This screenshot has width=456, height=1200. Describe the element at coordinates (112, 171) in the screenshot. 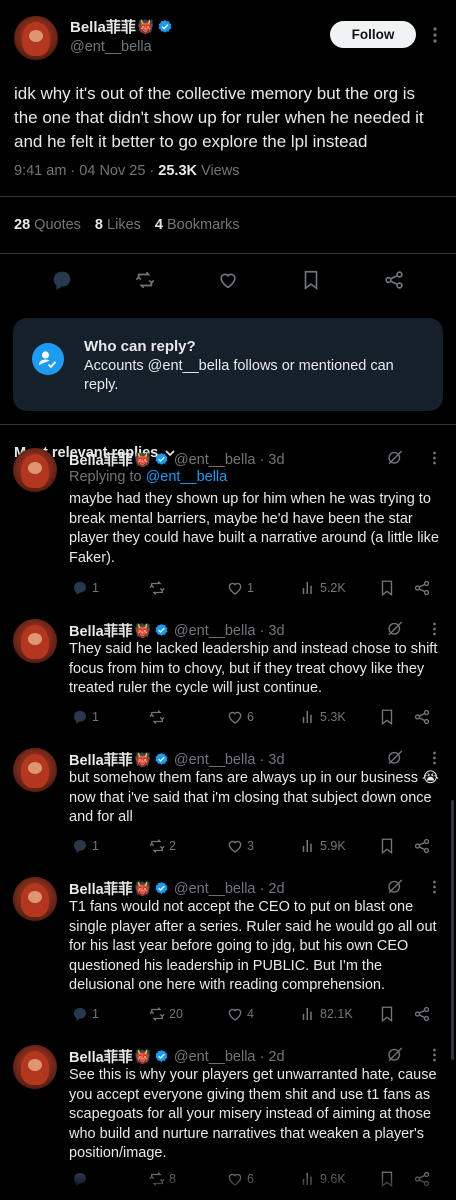

I see `post-date: 04 Nov 25` at that location.